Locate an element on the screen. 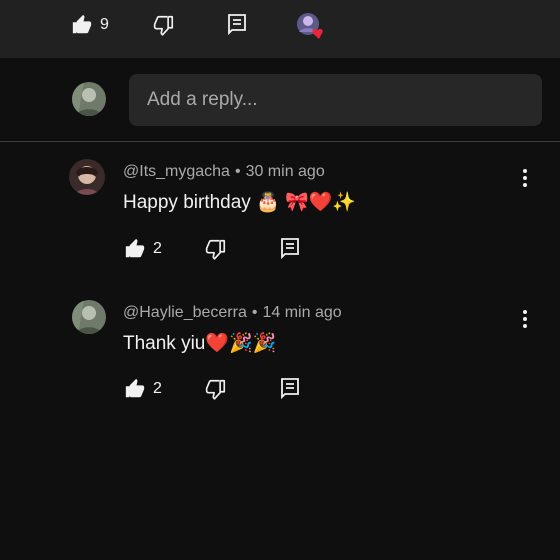 Image resolution: width=560 pixels, height=560 pixels. like-count: 9 is located at coordinates (104, 24).